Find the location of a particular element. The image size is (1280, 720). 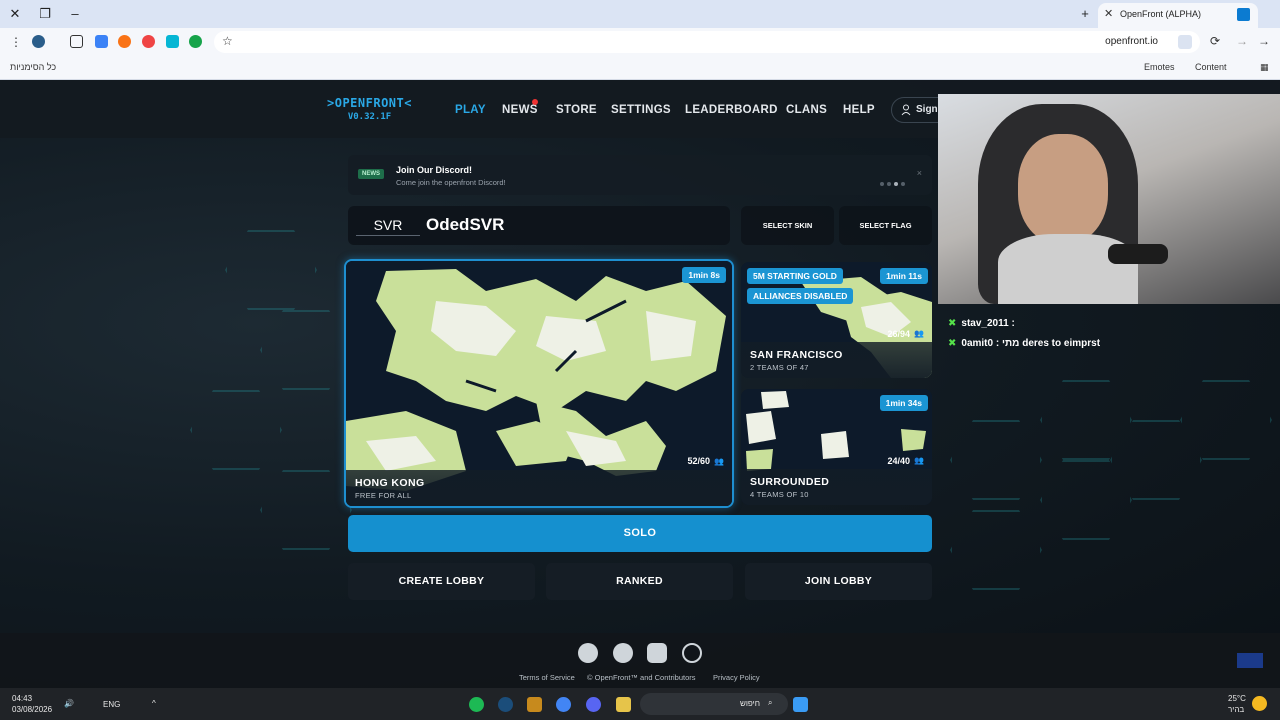

nav-store: STORE is located at coordinates (576, 110).